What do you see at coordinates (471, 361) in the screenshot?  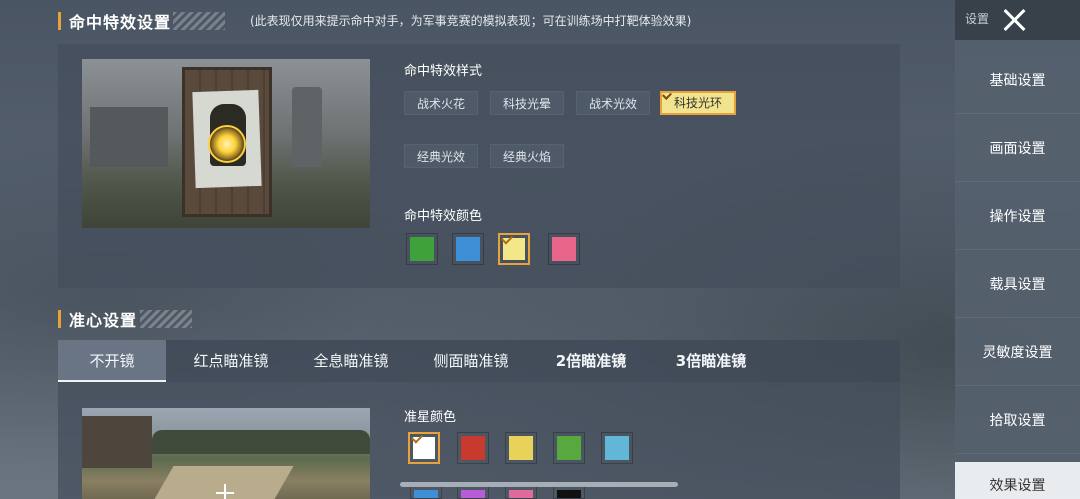 I see `tab-side-scope: 侧面瞄准镜` at bounding box center [471, 361].